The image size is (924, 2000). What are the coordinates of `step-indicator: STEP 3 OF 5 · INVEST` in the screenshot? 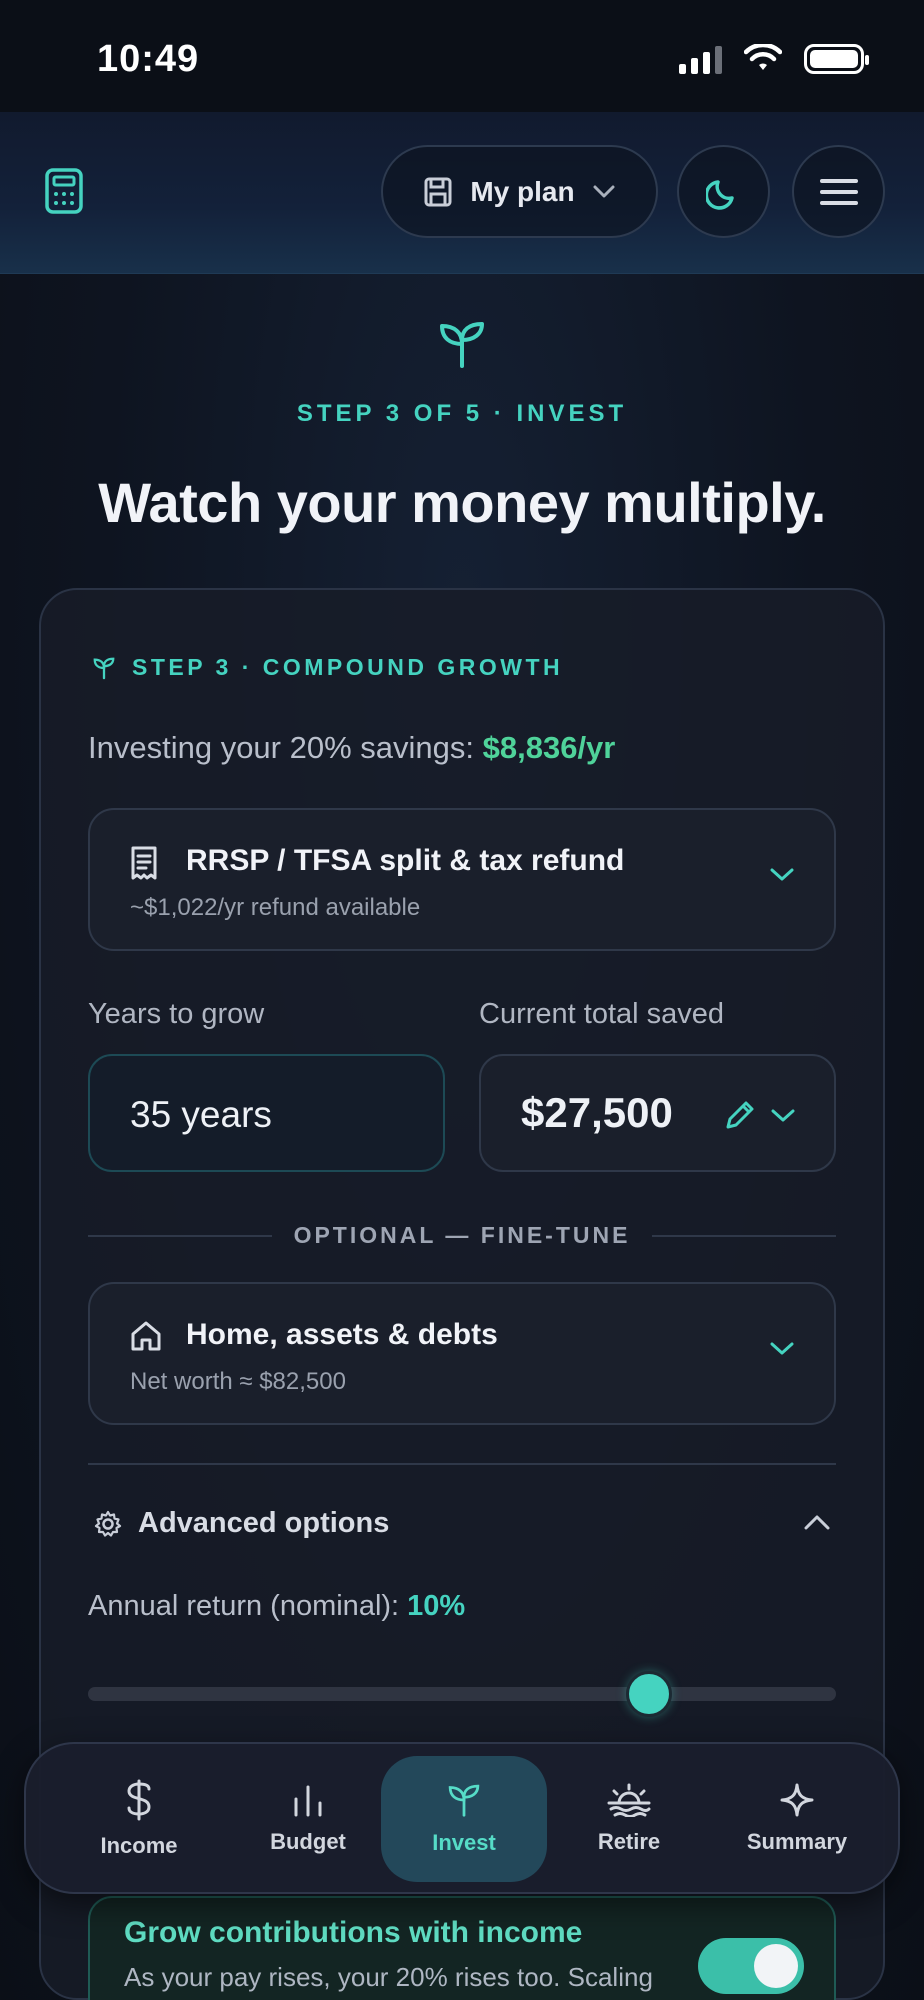 It's located at (462, 413).